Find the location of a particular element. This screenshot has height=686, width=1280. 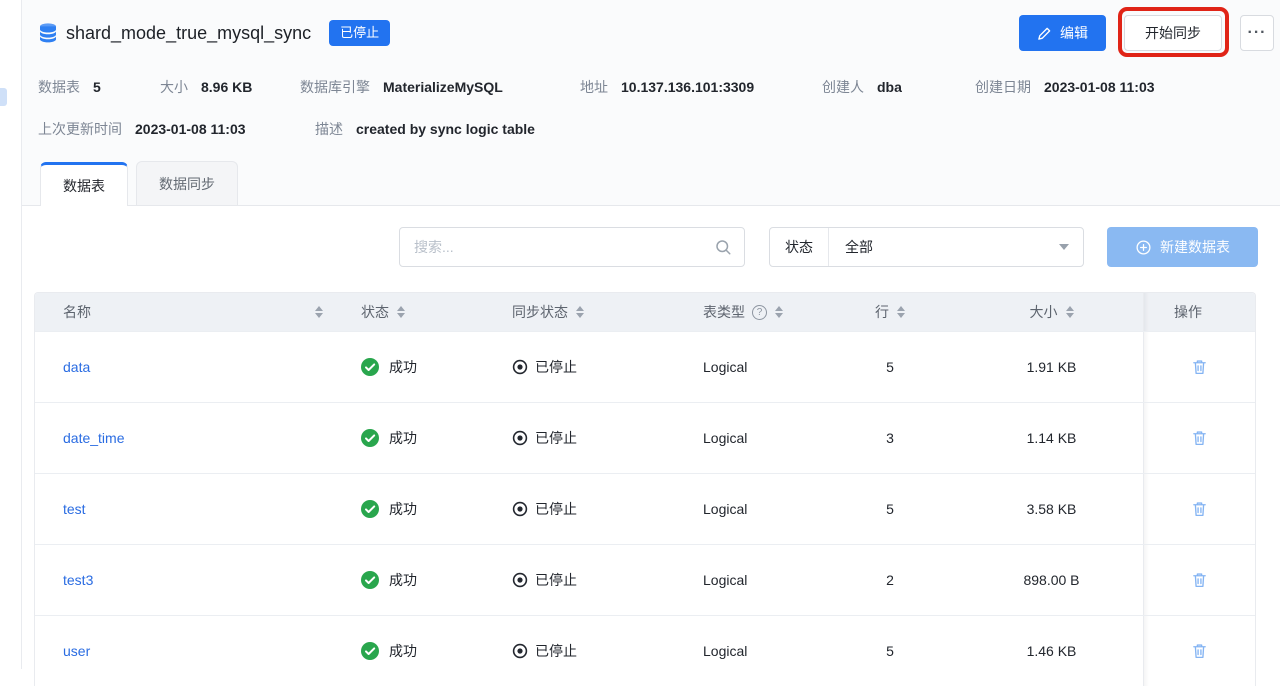

column-label: 名称 is located at coordinates (77, 312).